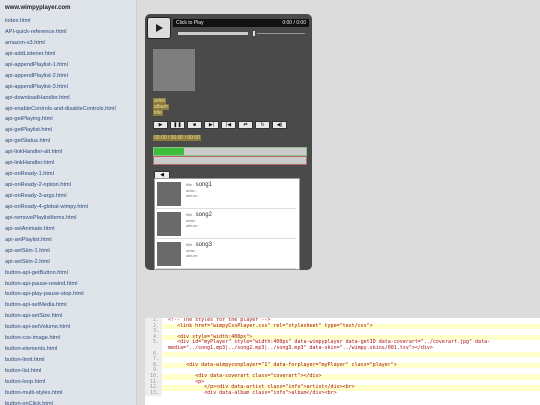  What do you see at coordinates (70, 262) in the screenshot?
I see `file-link: api-setSkin-2.html` at bounding box center [70, 262].